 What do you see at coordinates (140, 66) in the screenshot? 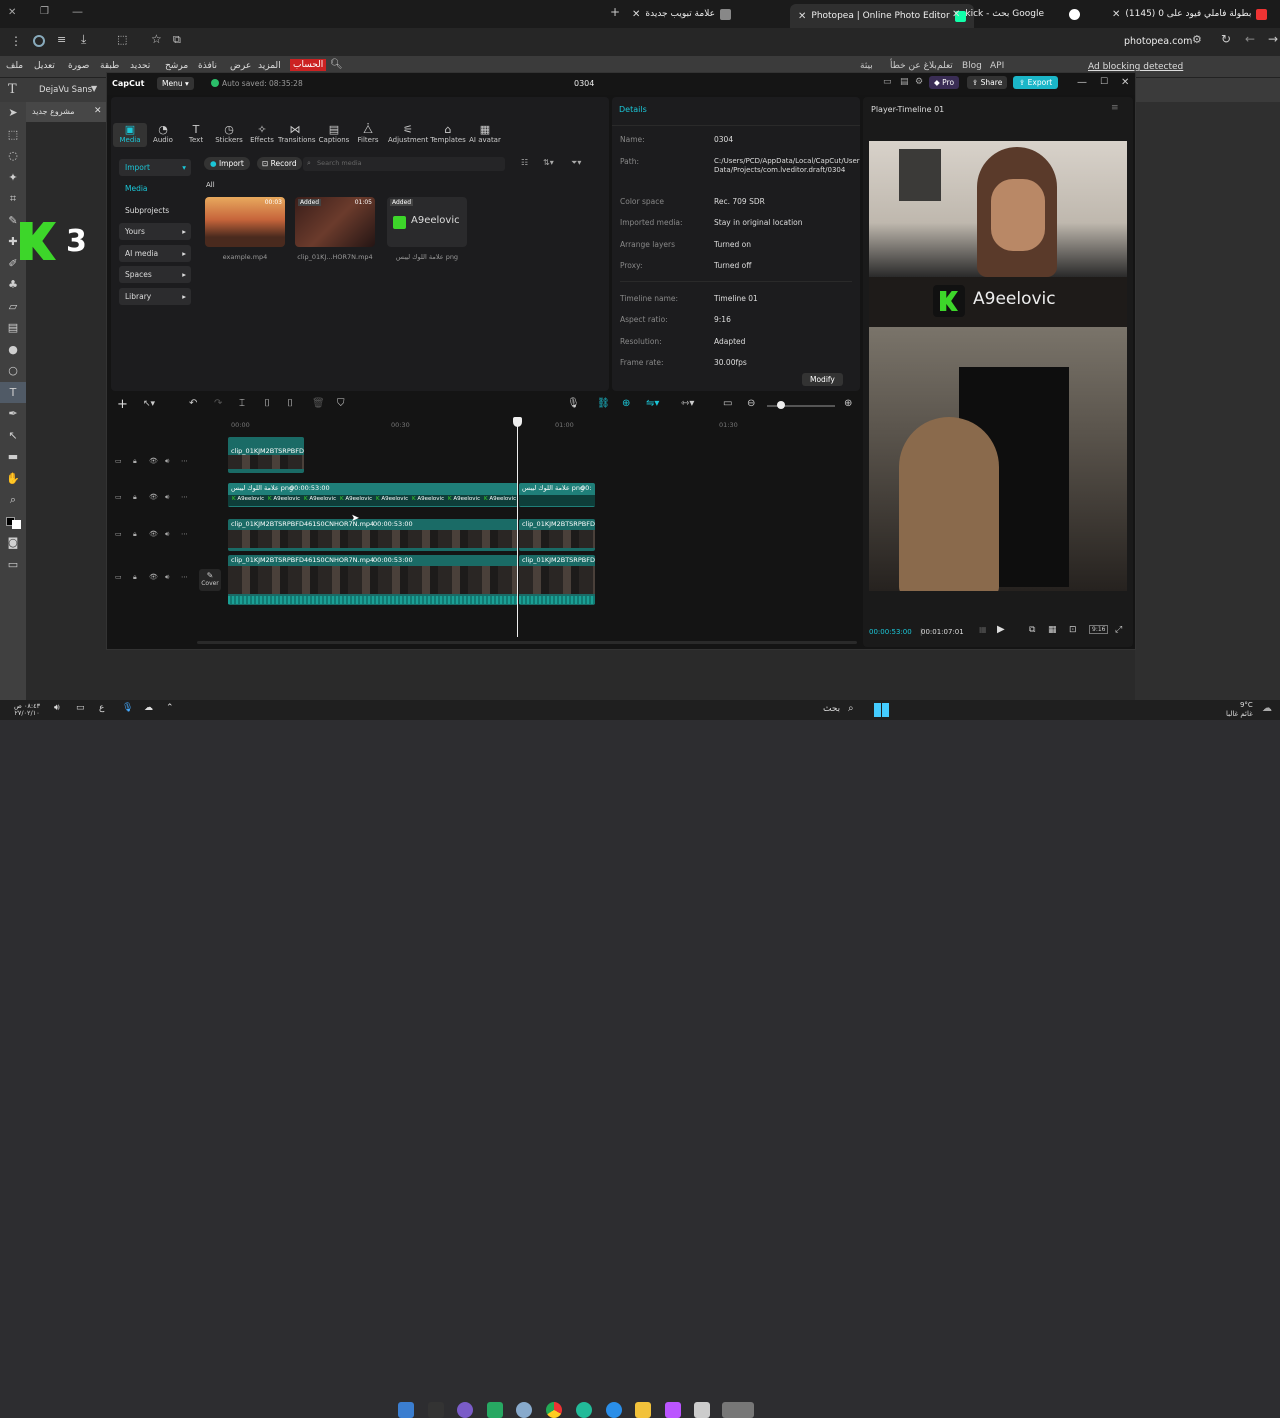
I see `menu-select: تحديد` at bounding box center [140, 66].